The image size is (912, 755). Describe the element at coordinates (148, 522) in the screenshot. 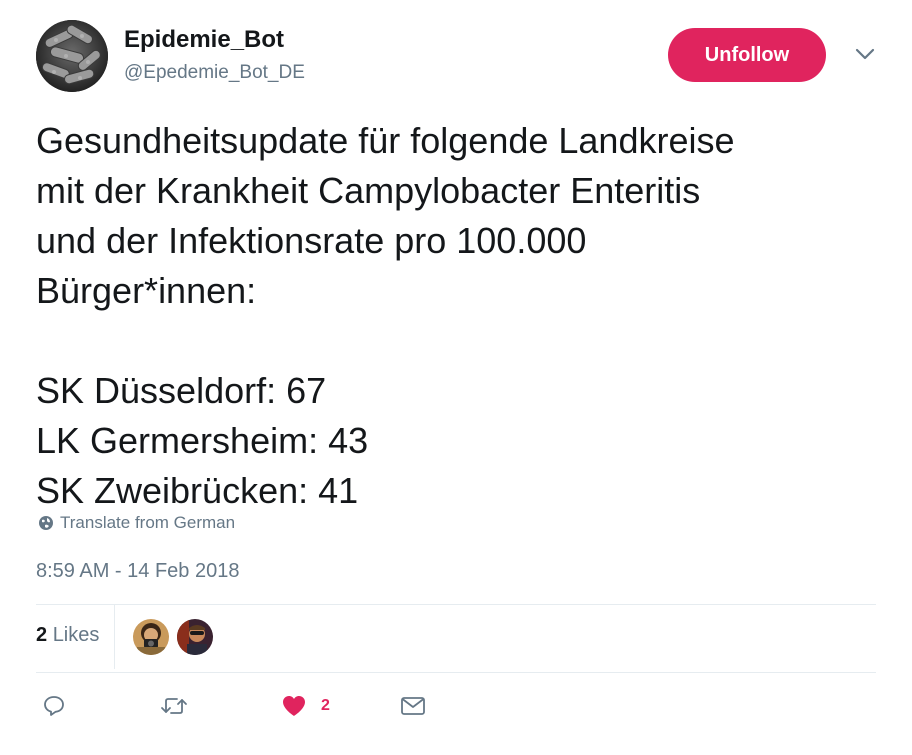

I see `translate-label: Translate from German` at that location.